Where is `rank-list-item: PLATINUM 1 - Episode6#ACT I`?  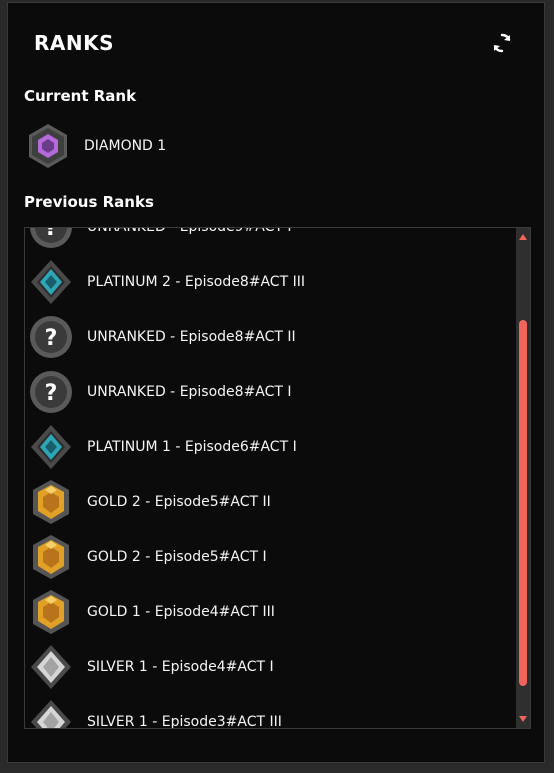
rank-list-item: PLATINUM 1 - Episode6#ACT I is located at coordinates (270, 446).